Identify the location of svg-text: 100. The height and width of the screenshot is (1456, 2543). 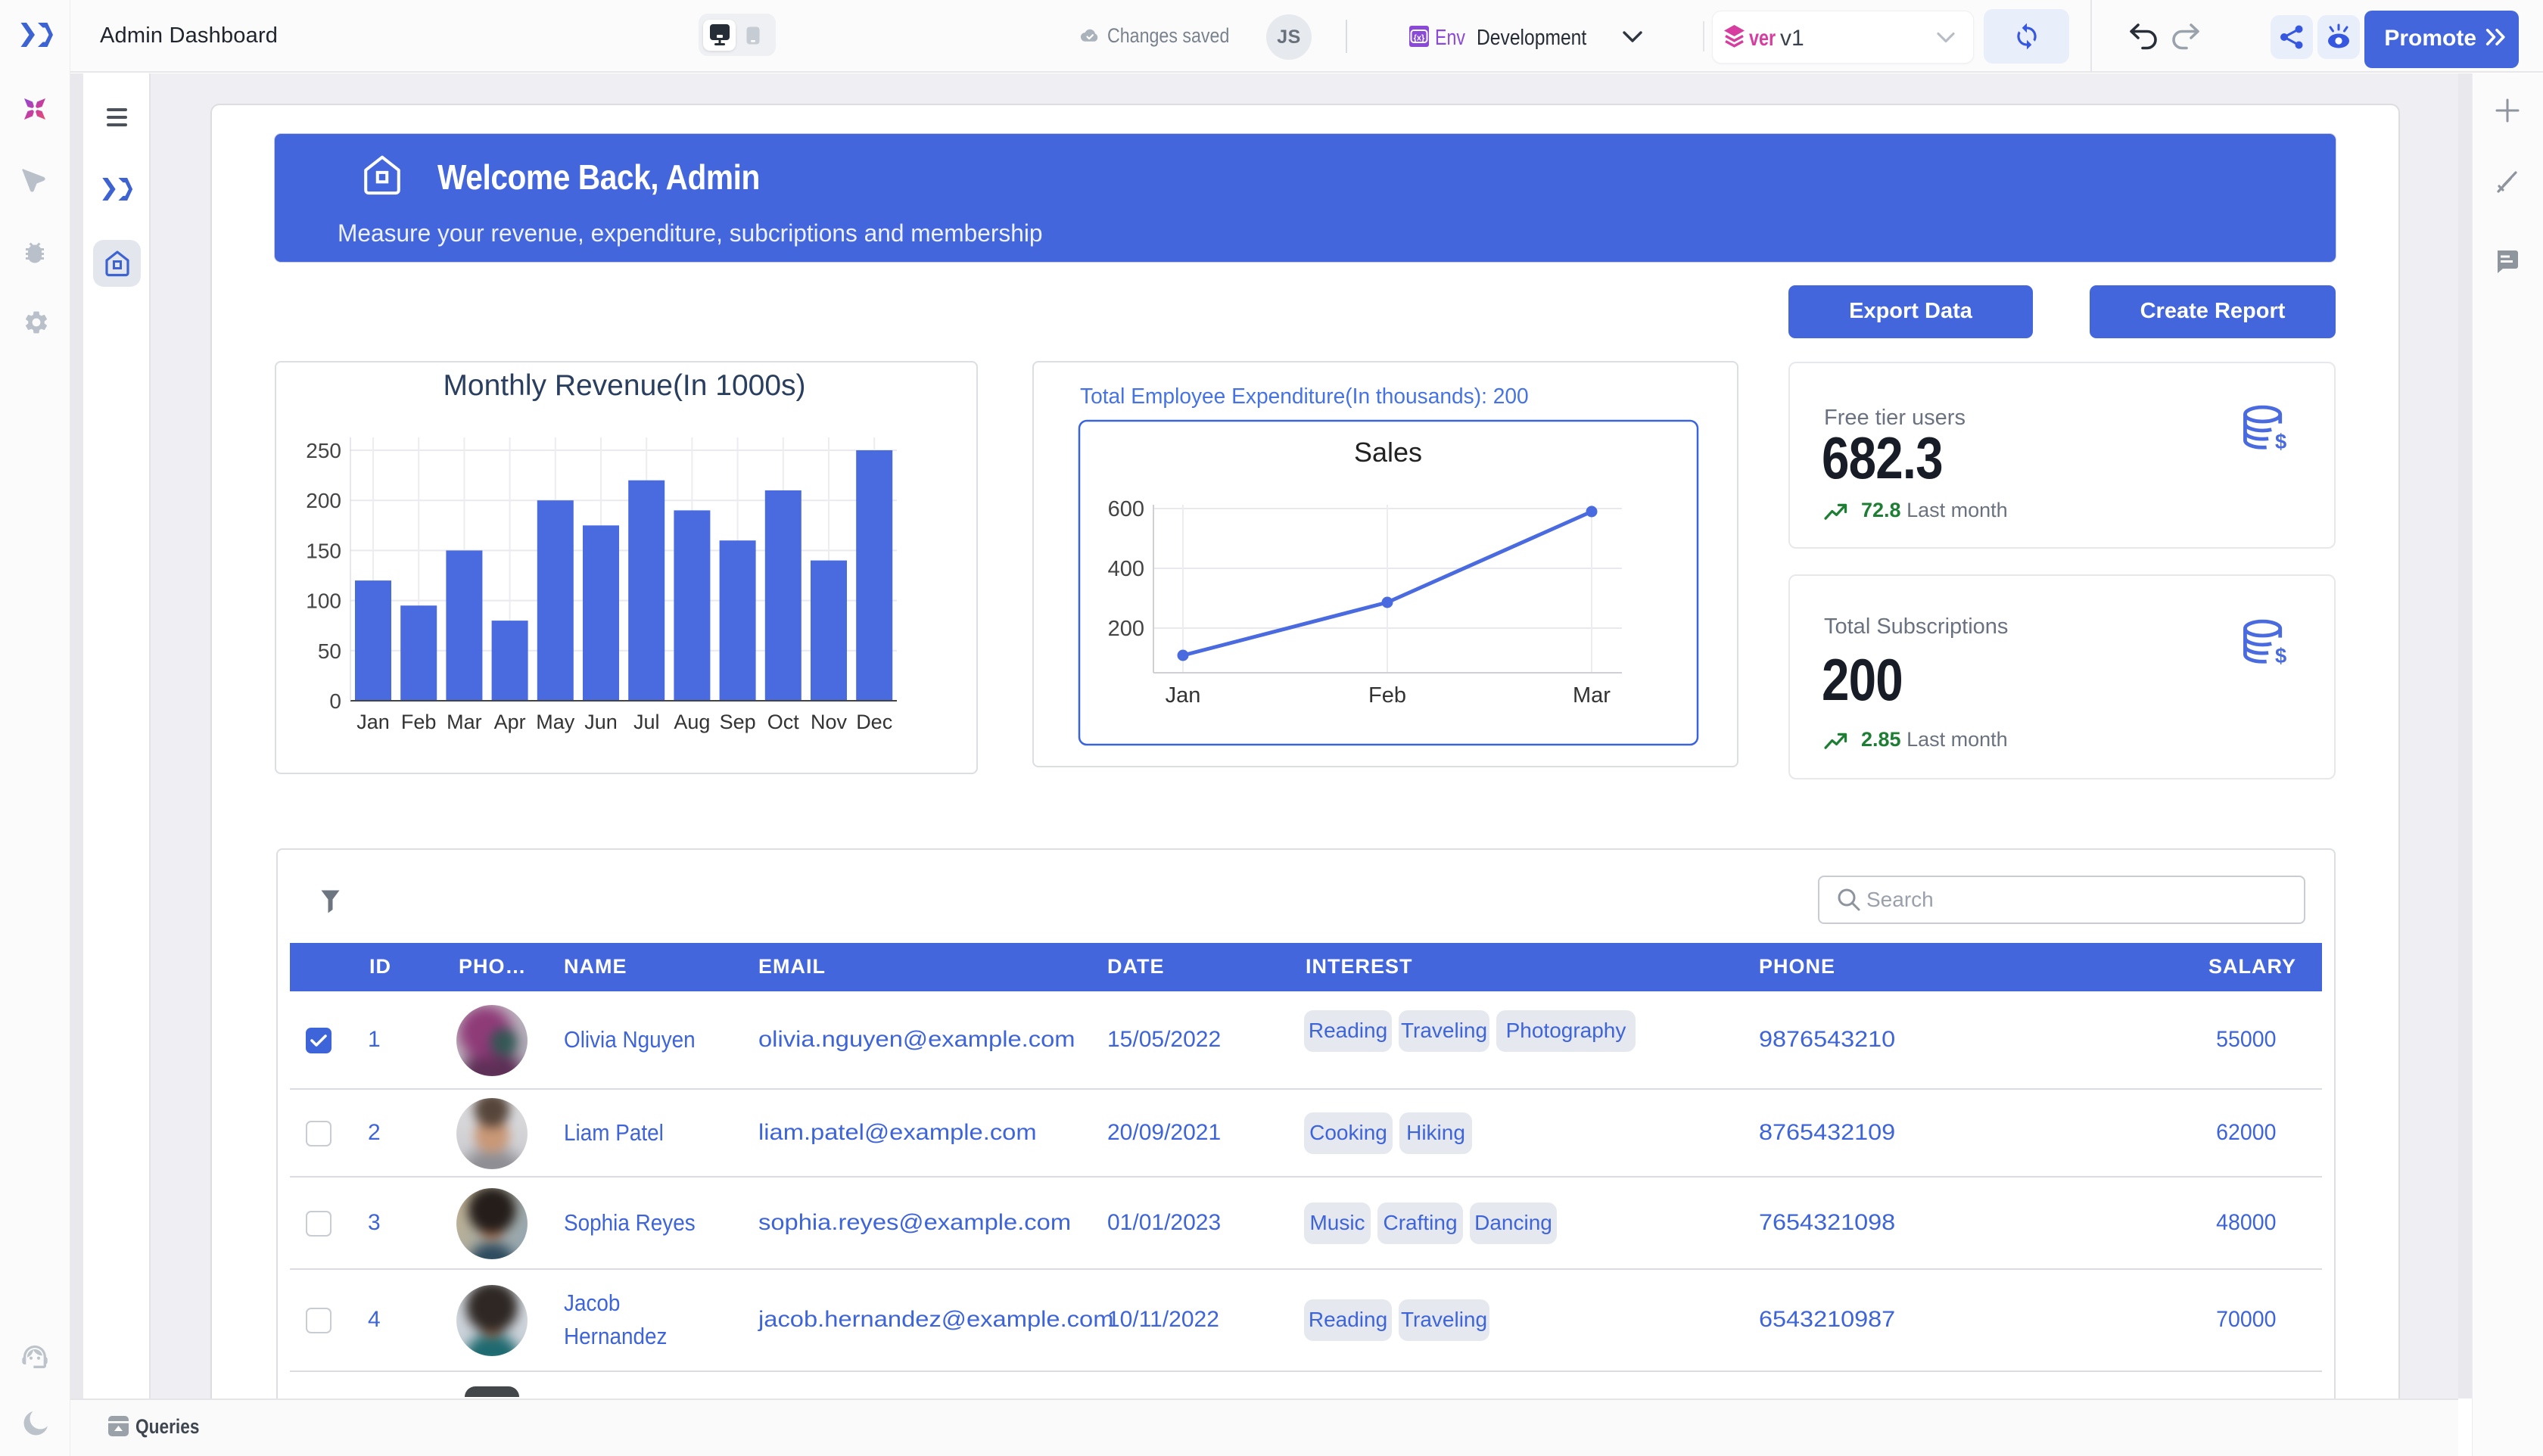
(323, 601).